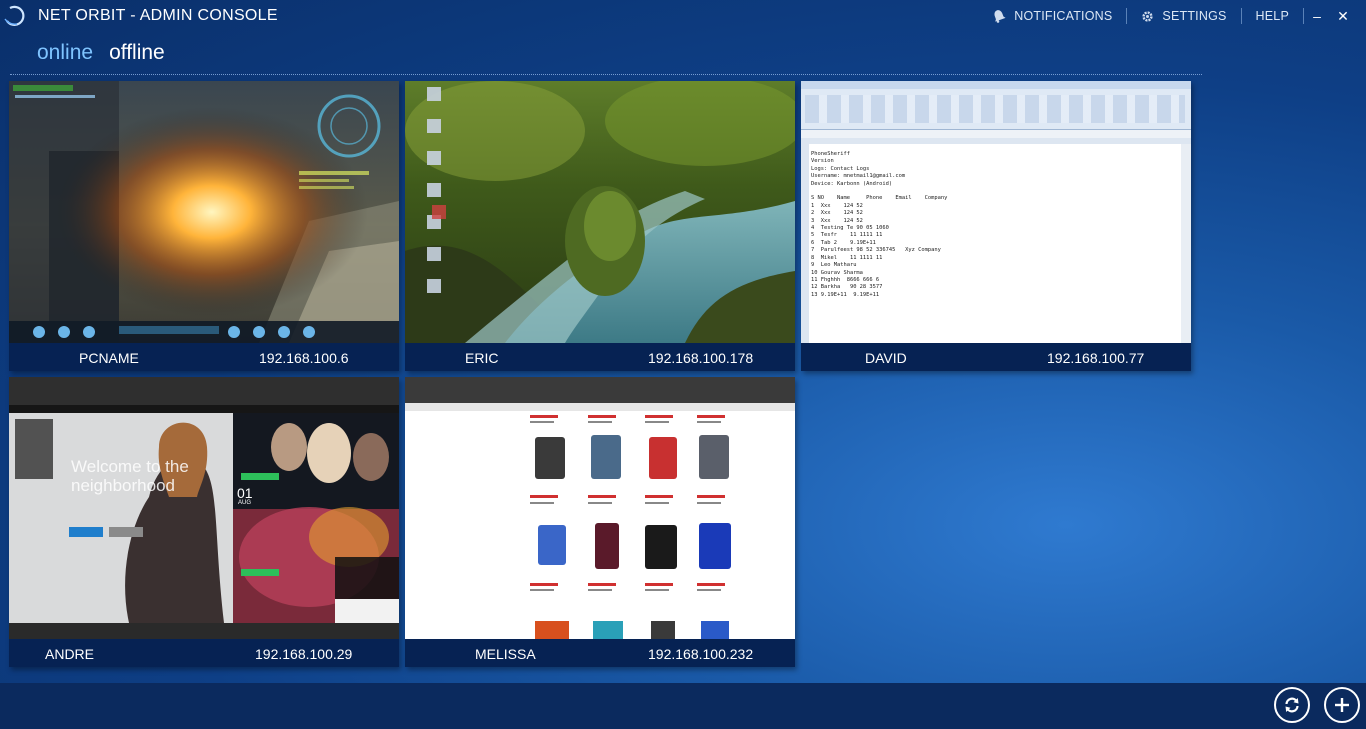 This screenshot has width=1366, height=729. What do you see at coordinates (130, 476) in the screenshot?
I see `site-headline: Welcome to the neighborhood` at bounding box center [130, 476].